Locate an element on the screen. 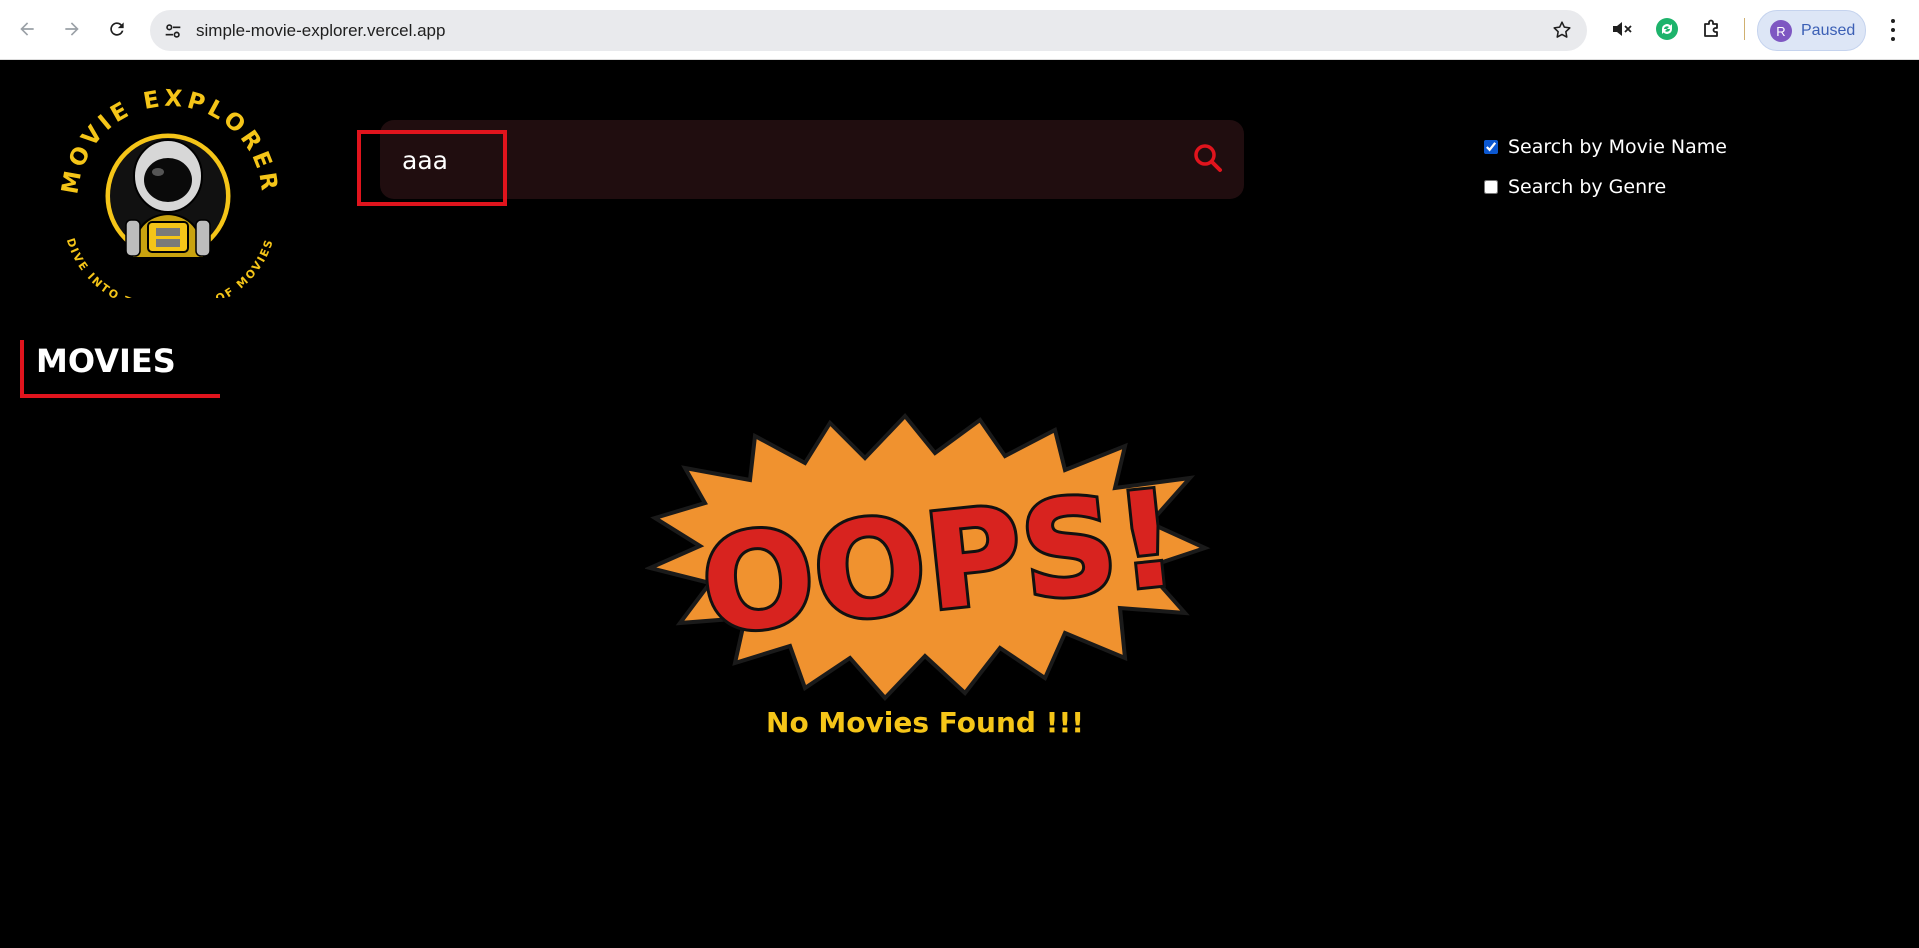 The height and width of the screenshot is (948, 1919). section-title: MOVIES is located at coordinates (106, 361).